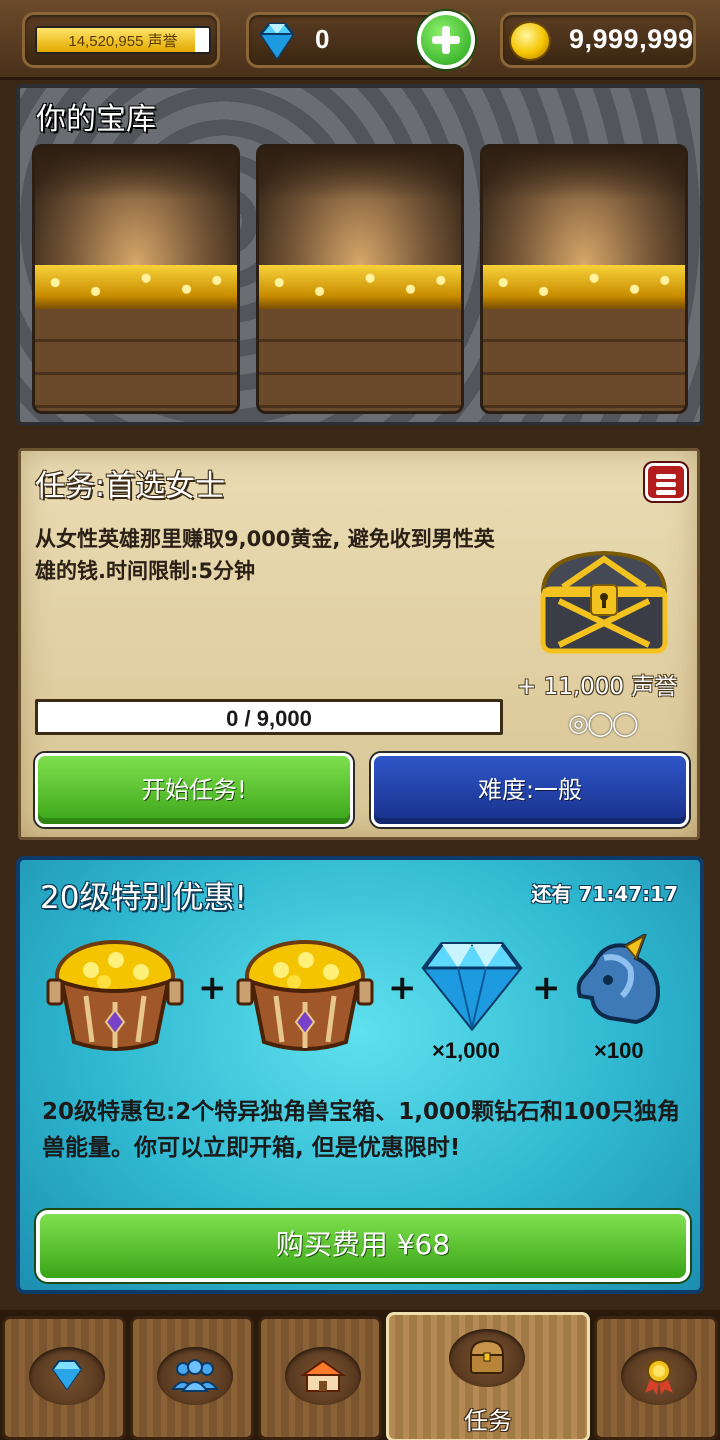  Describe the element at coordinates (265, 555) in the screenshot. I see `quest-description: 从女性英雄那里赚取9,000黄金, 避免收到男性英雄的钱.时间限制:5分钟` at that location.